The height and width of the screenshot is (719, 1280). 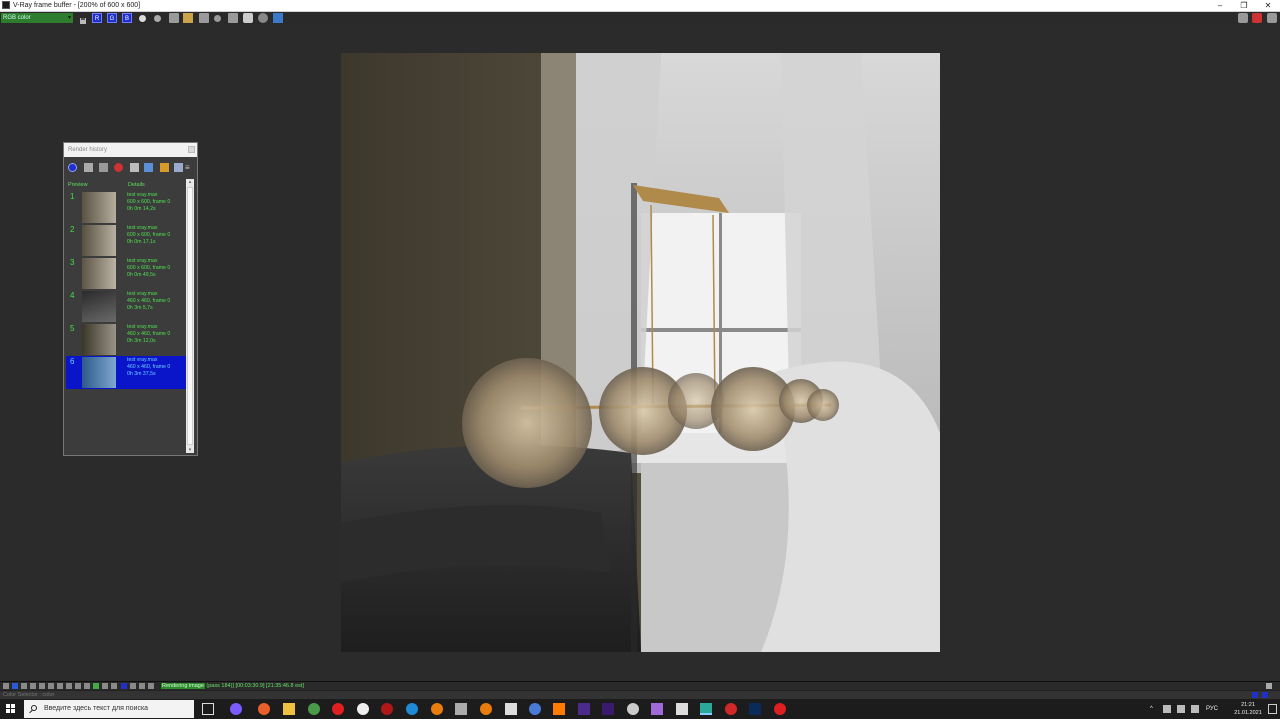 I want to click on menu-icon: ≡, so click(x=189, y=167).